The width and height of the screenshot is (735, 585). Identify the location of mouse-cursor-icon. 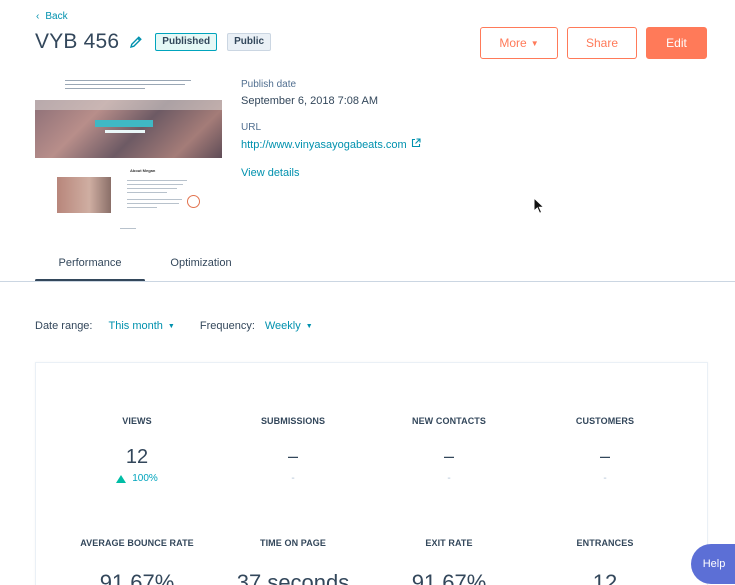
(540, 208).